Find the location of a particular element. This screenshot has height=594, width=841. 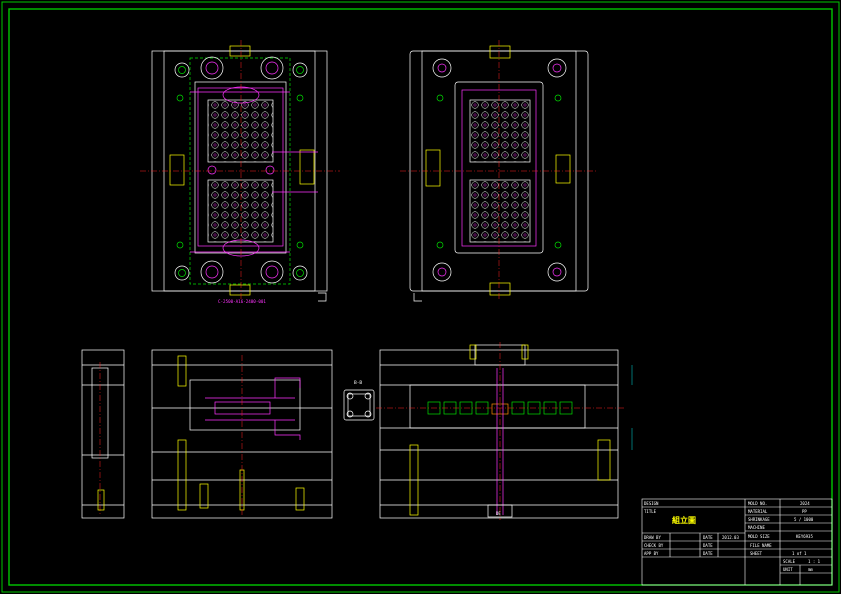

scale-value: 1 is located at coordinates (814, 561).